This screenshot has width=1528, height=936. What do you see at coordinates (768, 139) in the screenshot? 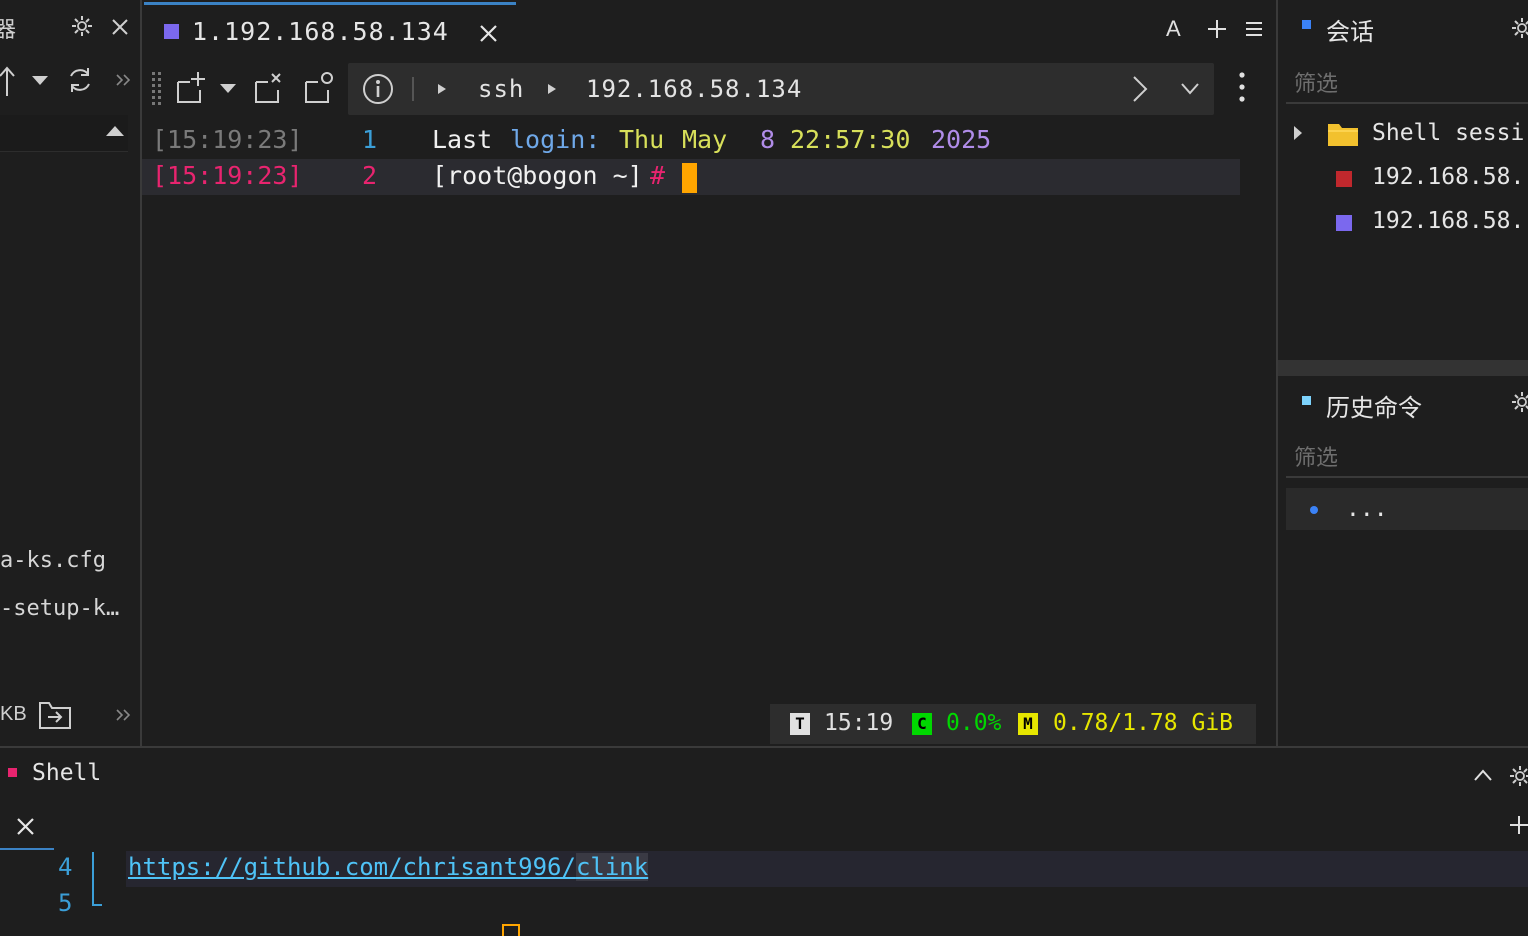
I see `output-word: 8` at bounding box center [768, 139].